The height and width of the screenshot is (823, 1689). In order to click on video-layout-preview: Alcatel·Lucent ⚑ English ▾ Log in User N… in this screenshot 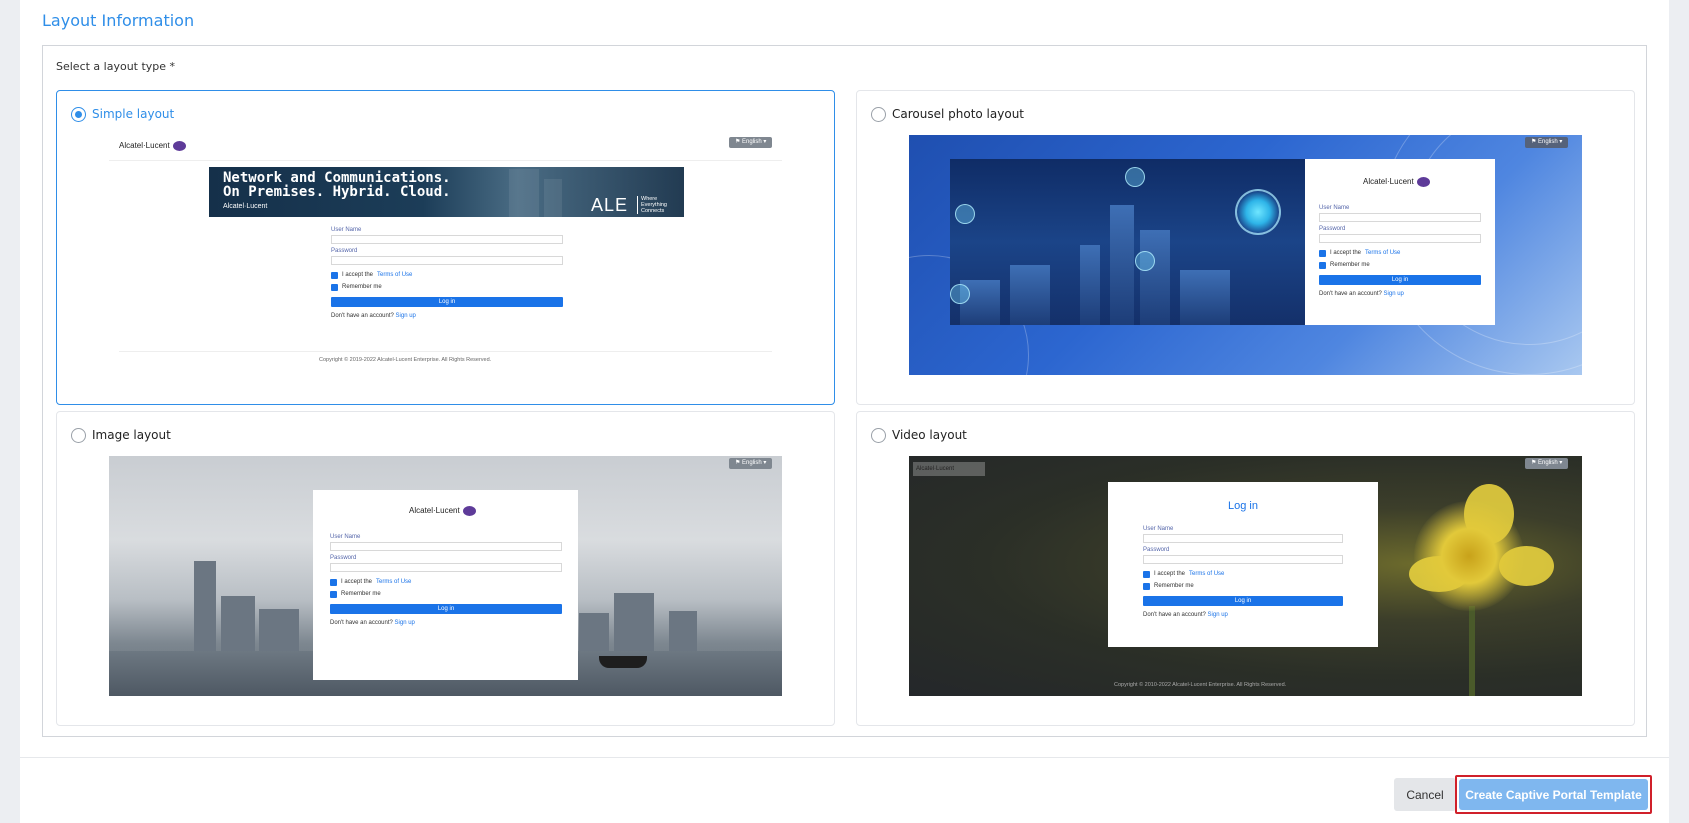, I will do `click(1245, 576)`.